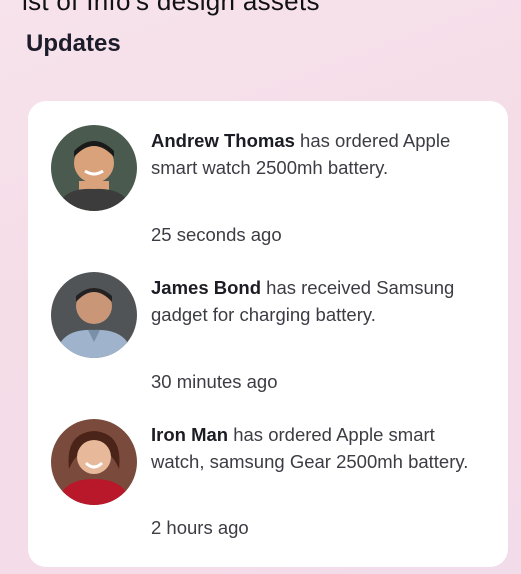 This screenshot has width=521, height=574. Describe the element at coordinates (94, 462) in the screenshot. I see `avatar-iron-man` at that location.